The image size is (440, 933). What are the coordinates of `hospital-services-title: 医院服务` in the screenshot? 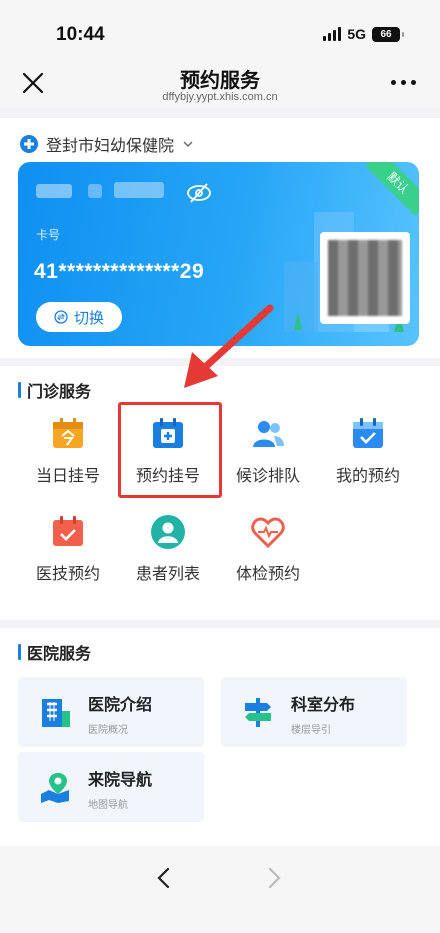 It's located at (59, 654).